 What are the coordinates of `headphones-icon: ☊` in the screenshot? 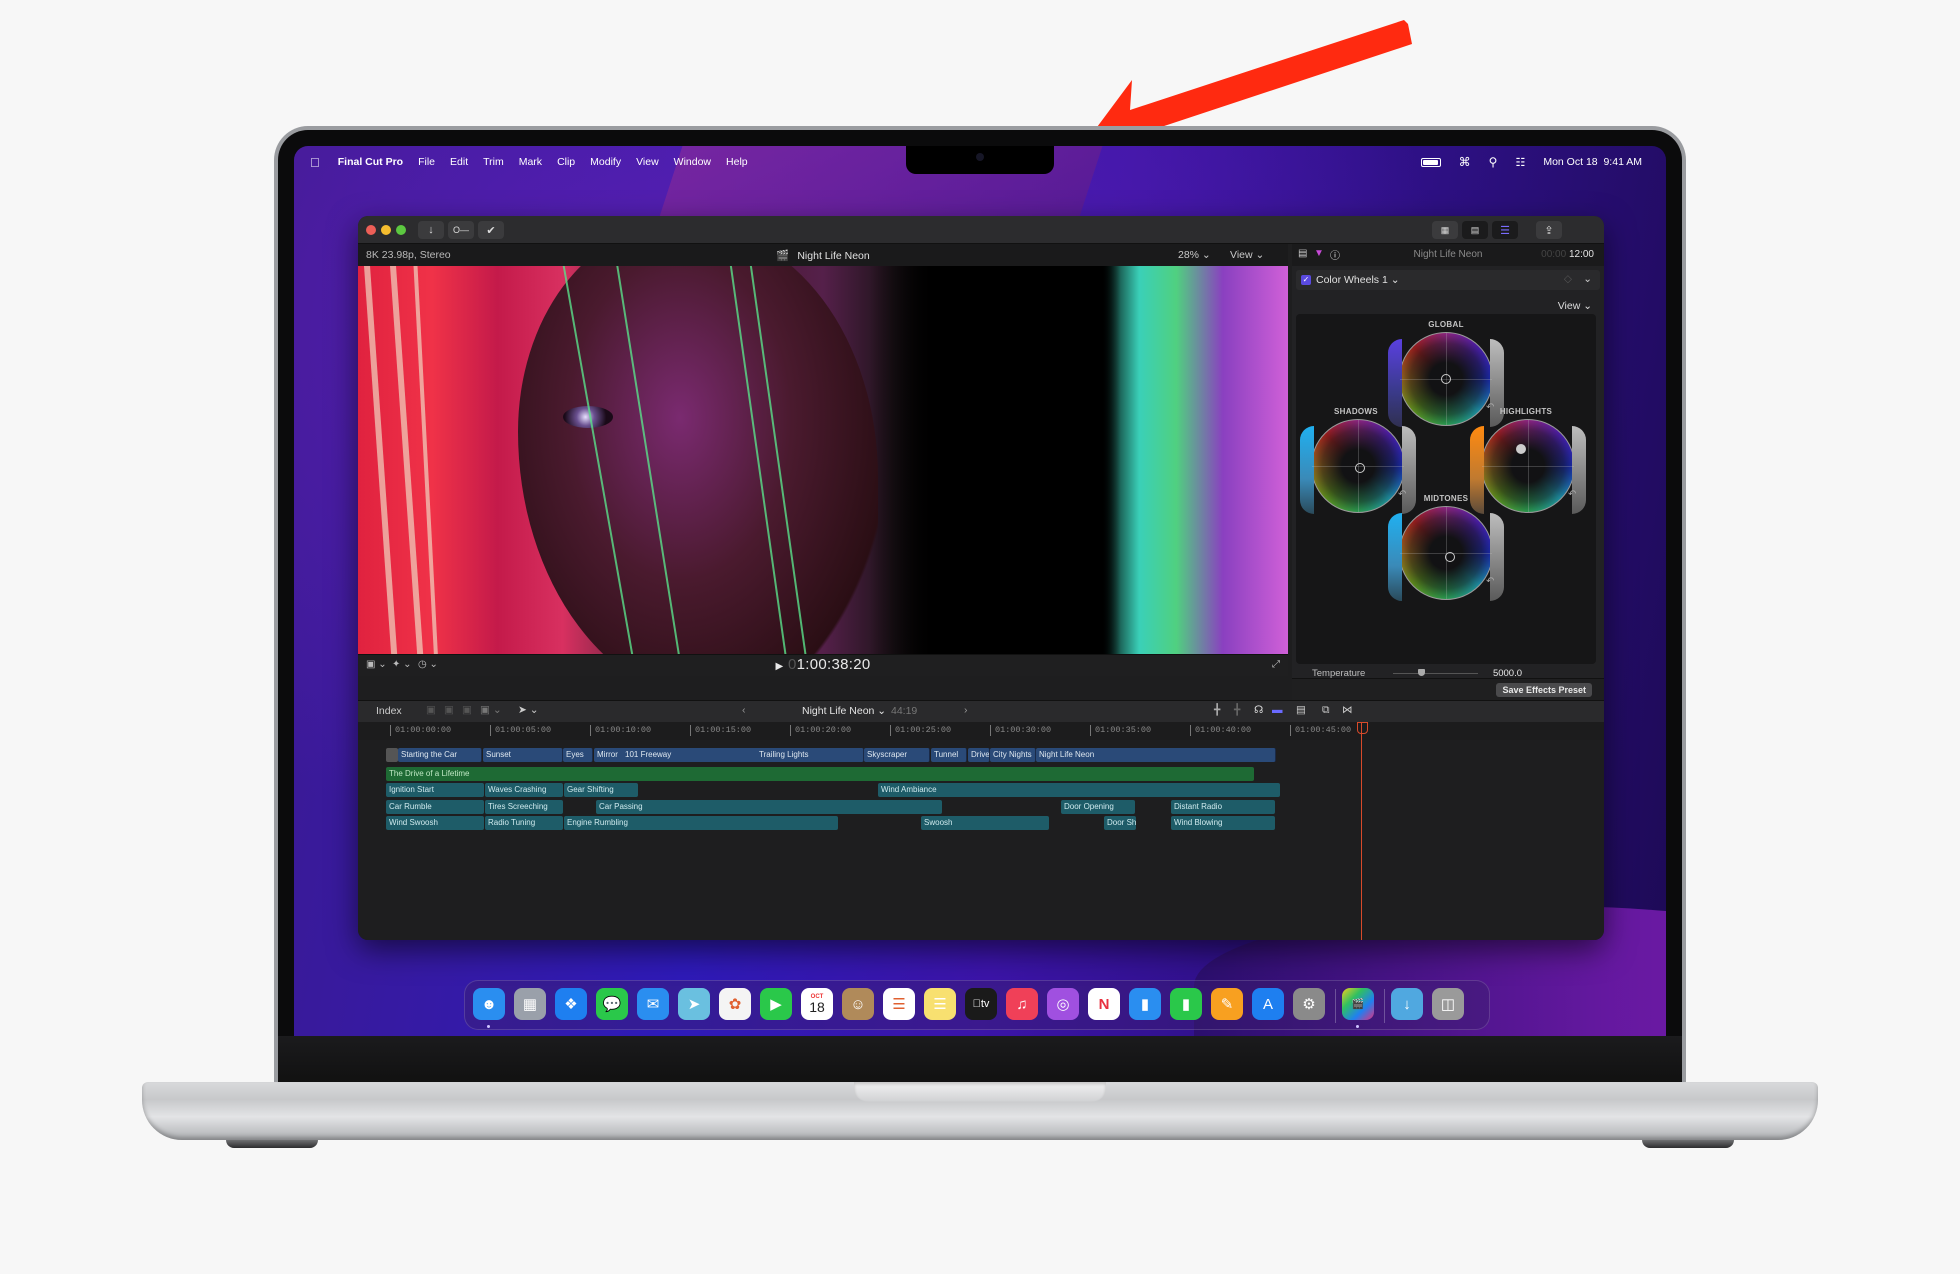 It's located at (1258, 710).